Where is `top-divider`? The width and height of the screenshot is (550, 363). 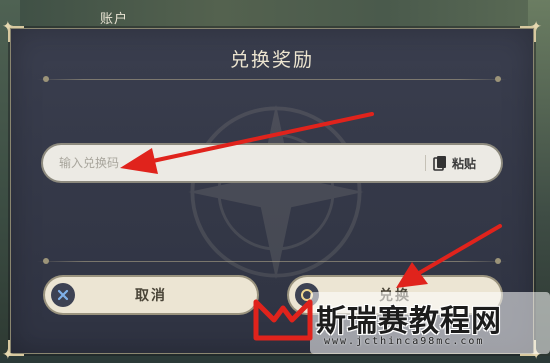
top-divider is located at coordinates (272, 79).